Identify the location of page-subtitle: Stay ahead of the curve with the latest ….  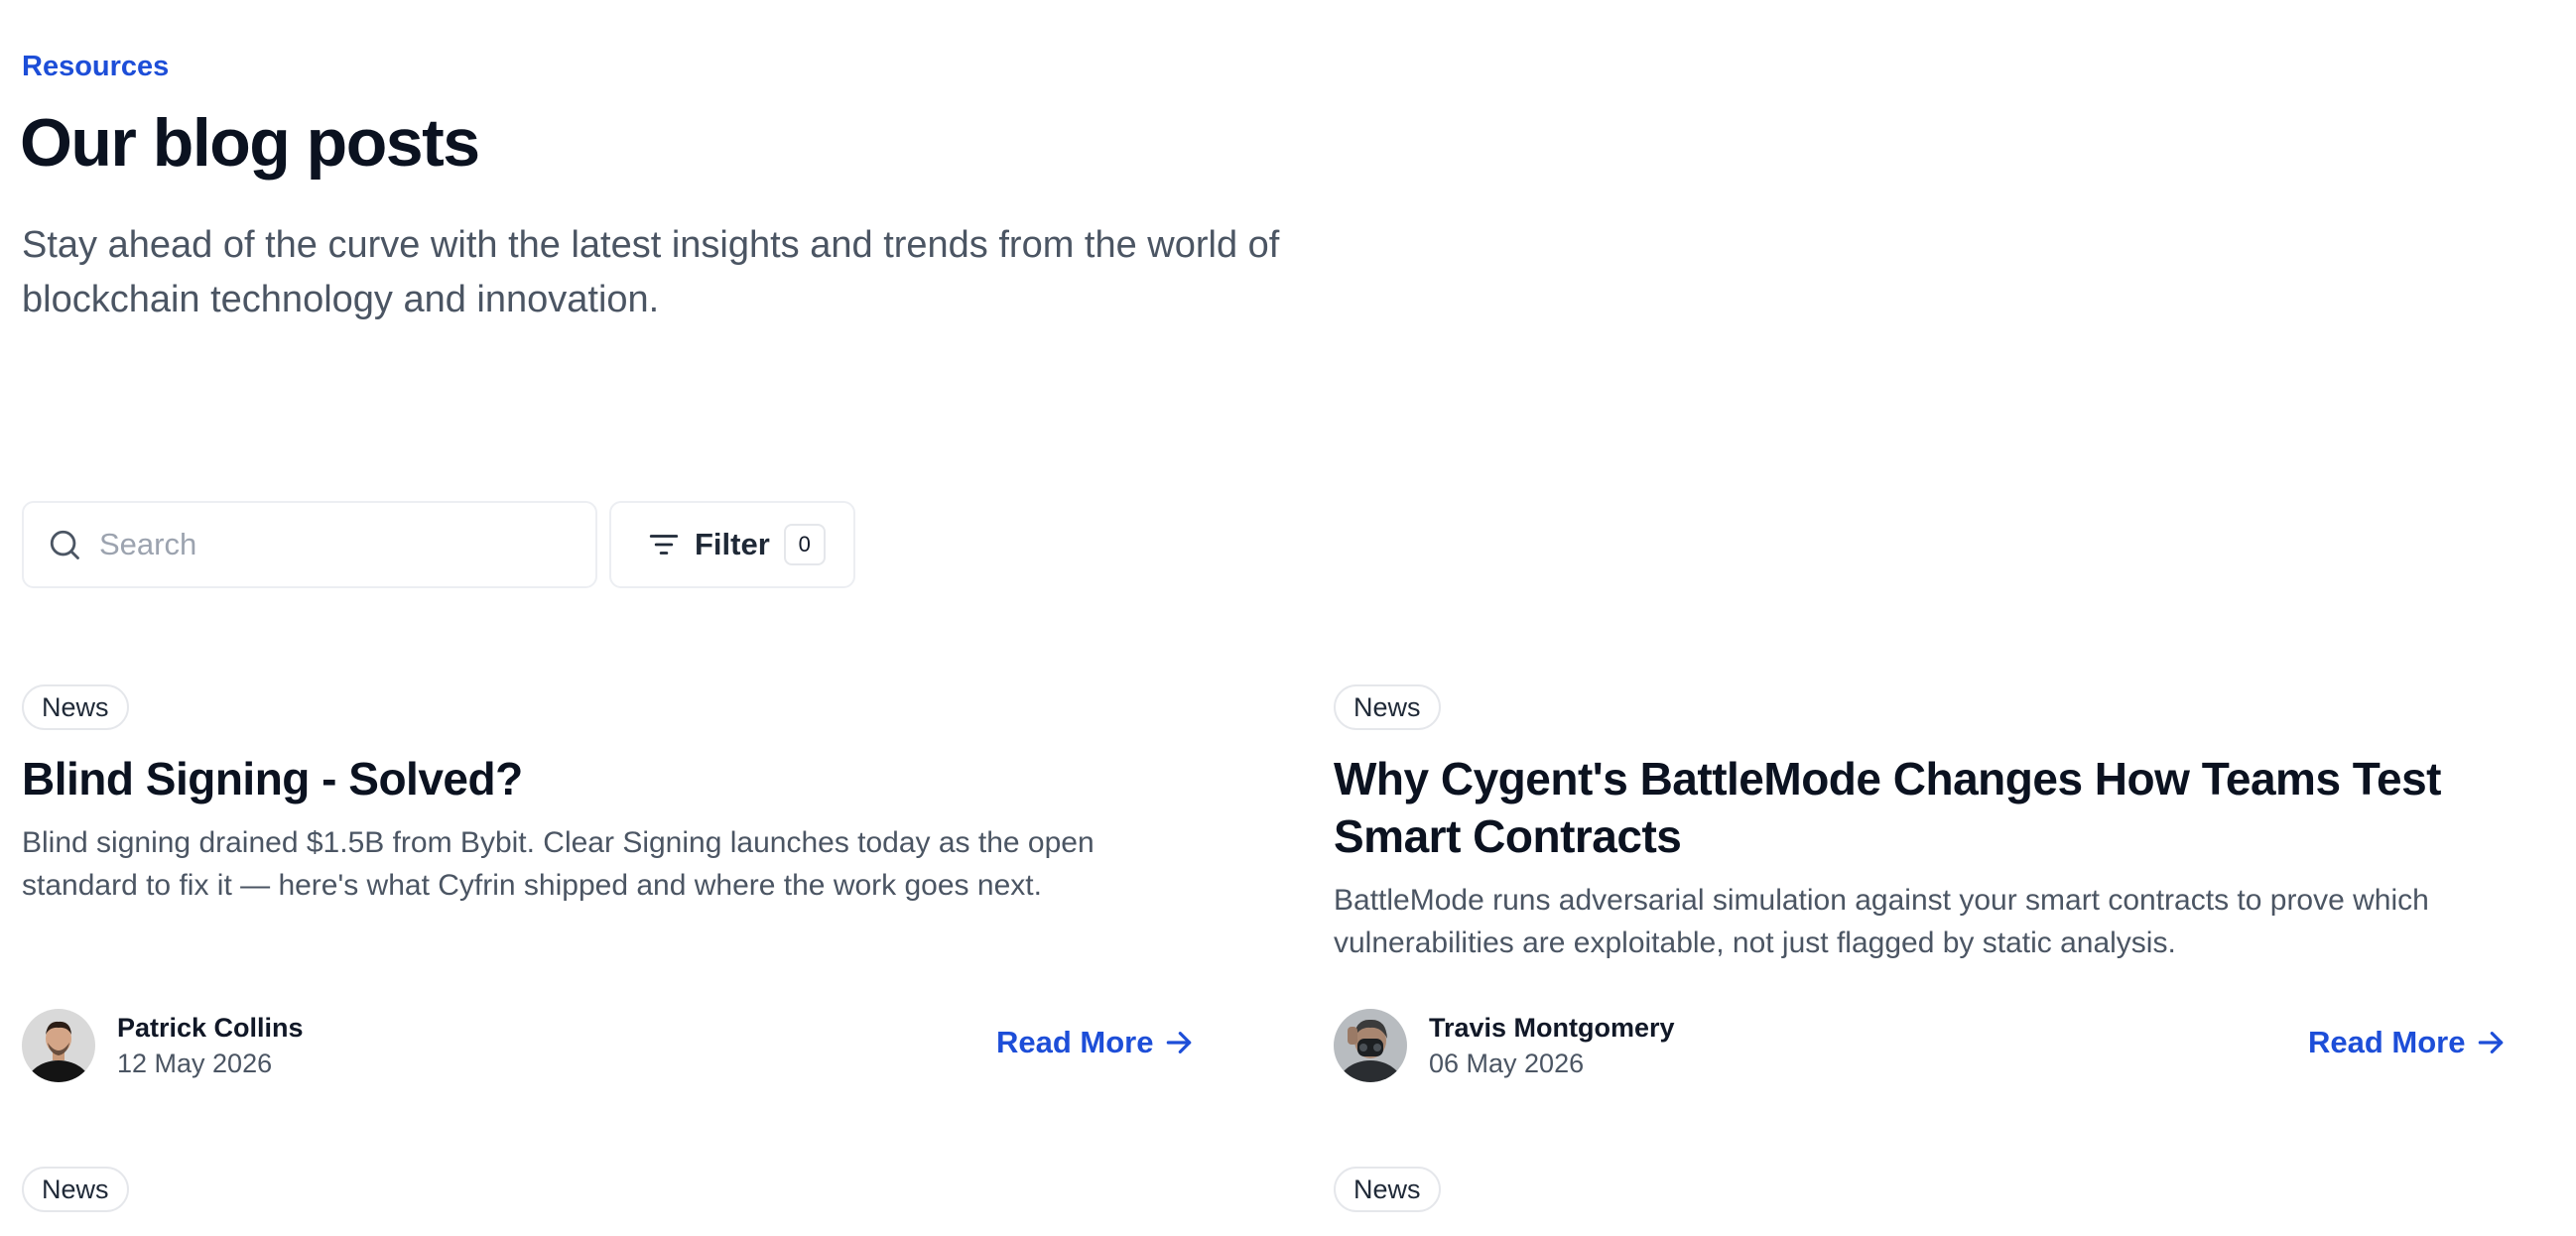
(651, 272).